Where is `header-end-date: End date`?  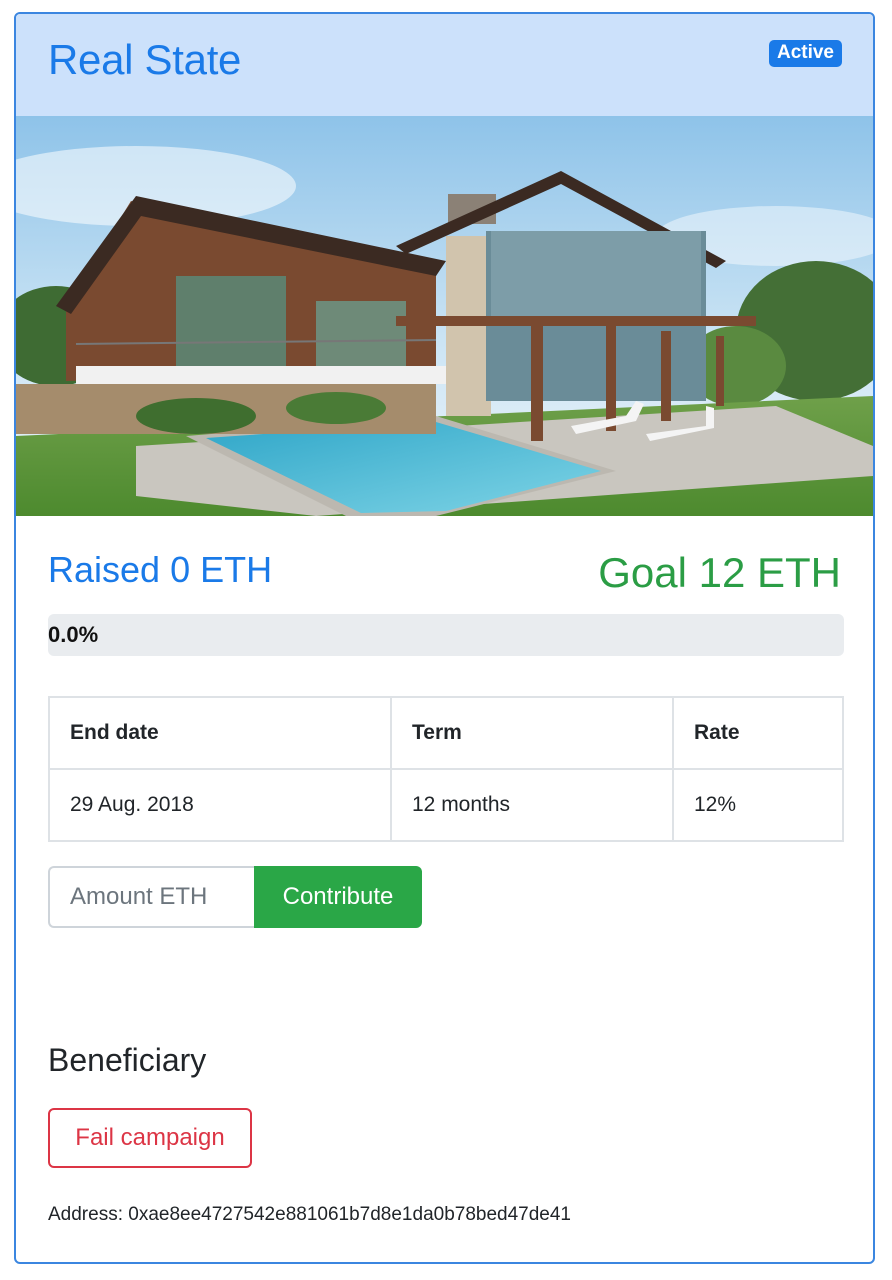 header-end-date: End date is located at coordinates (220, 733).